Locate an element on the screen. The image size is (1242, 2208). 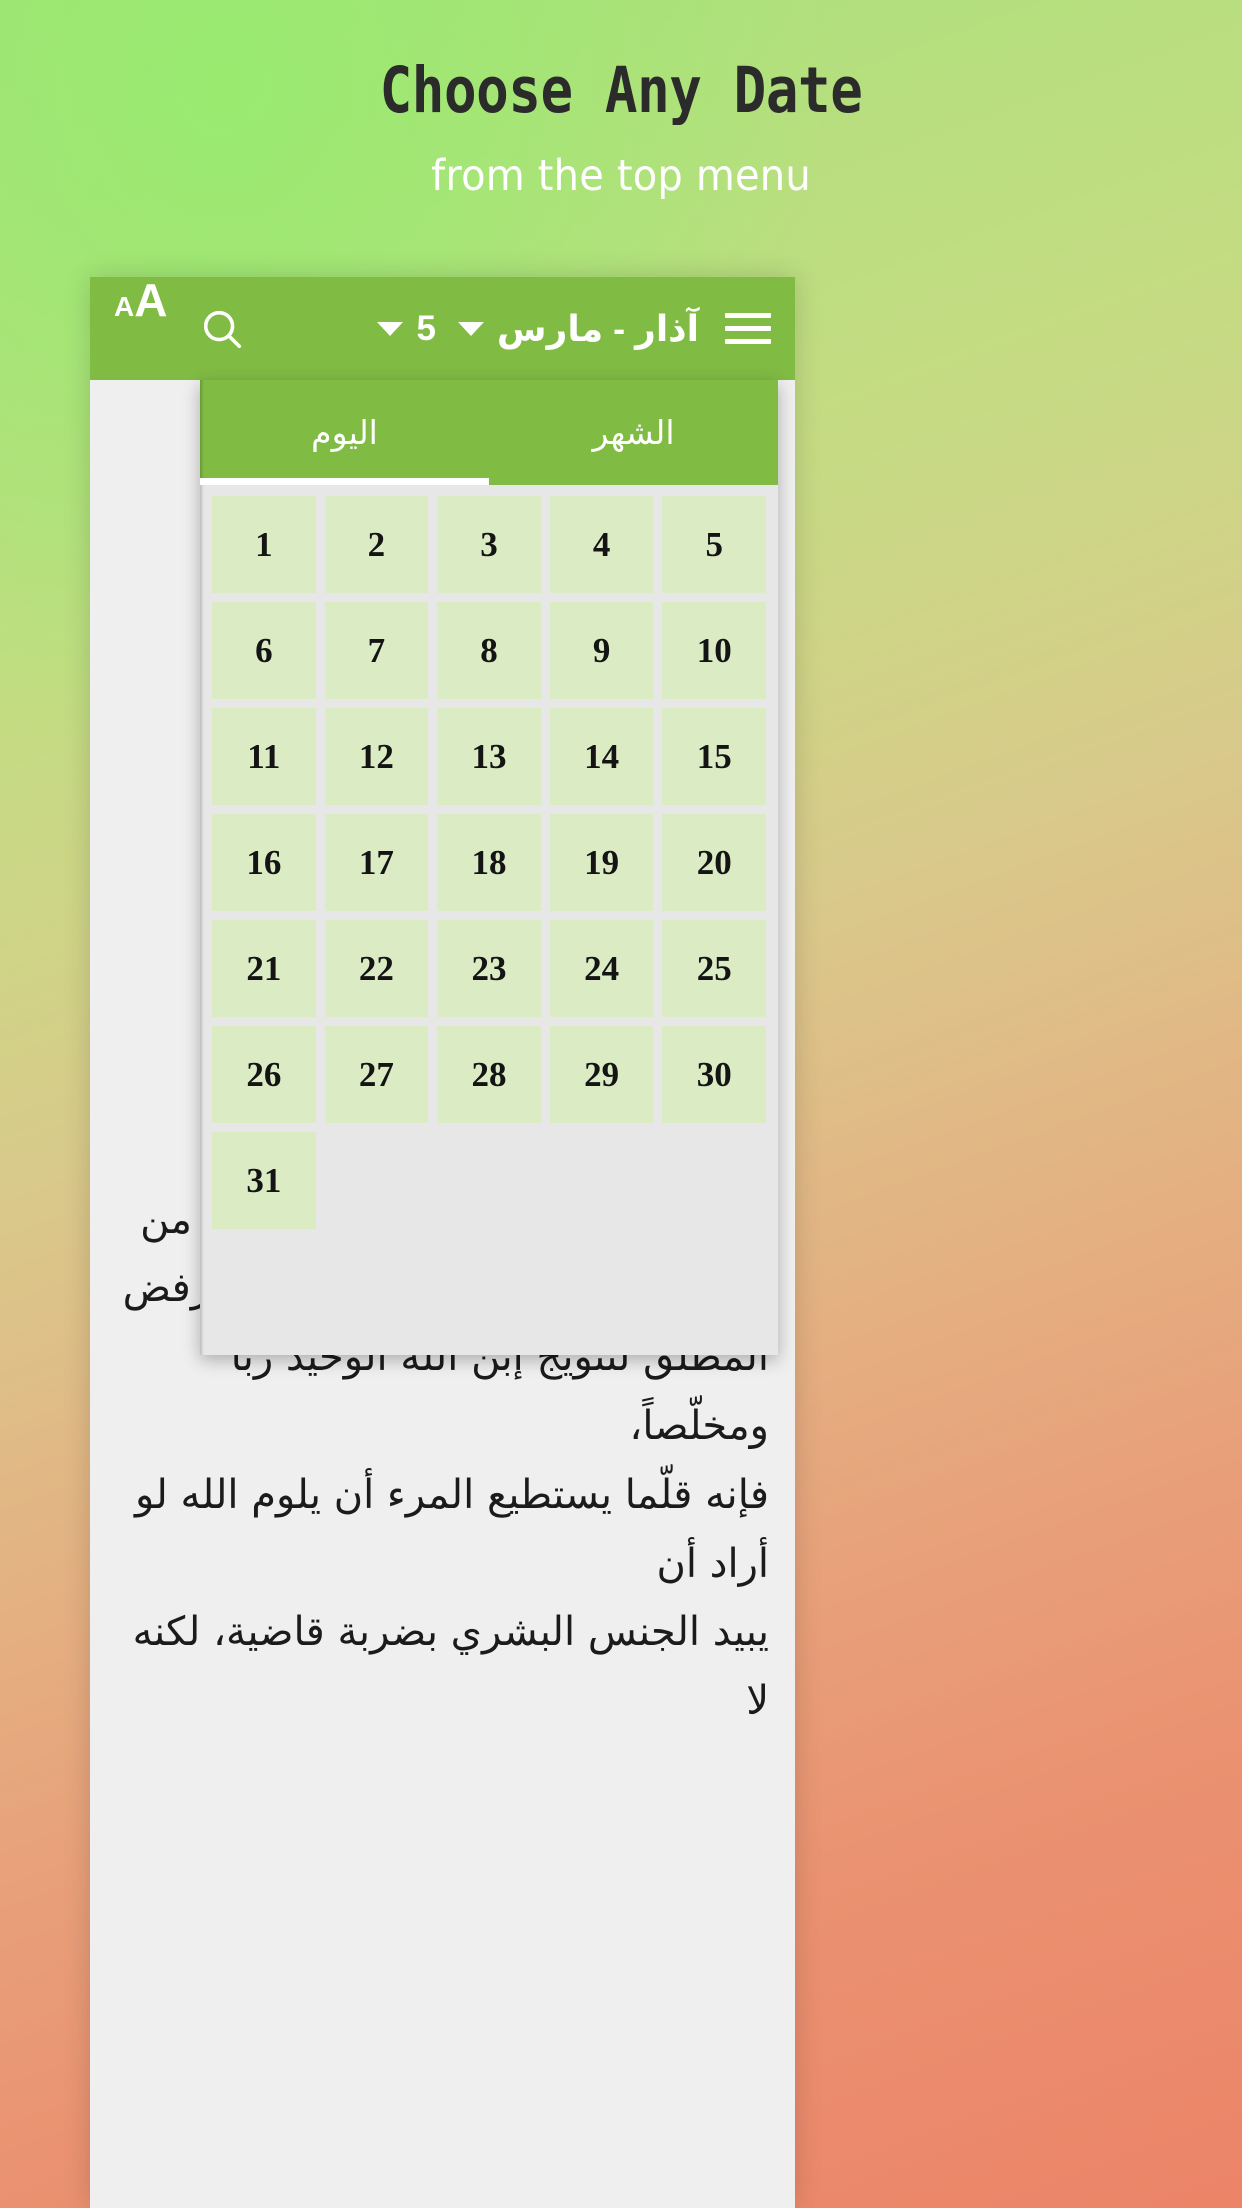
month-selector: آذار - مارس is located at coordinates (578, 328).